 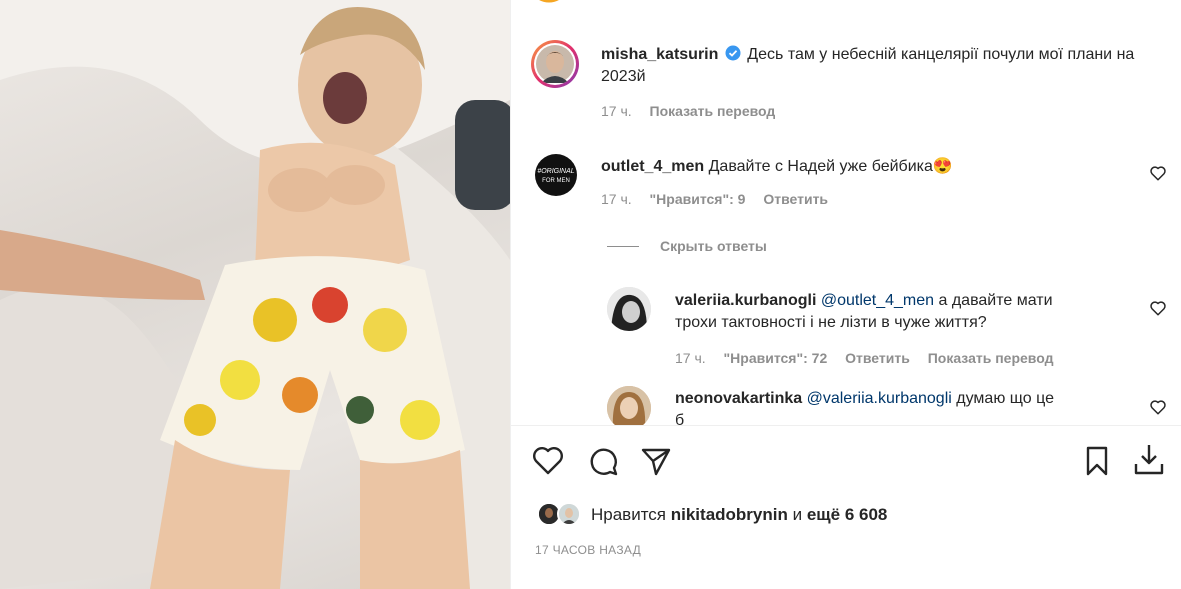 I want to click on neonova-avatar-image, so click(x=629, y=405).